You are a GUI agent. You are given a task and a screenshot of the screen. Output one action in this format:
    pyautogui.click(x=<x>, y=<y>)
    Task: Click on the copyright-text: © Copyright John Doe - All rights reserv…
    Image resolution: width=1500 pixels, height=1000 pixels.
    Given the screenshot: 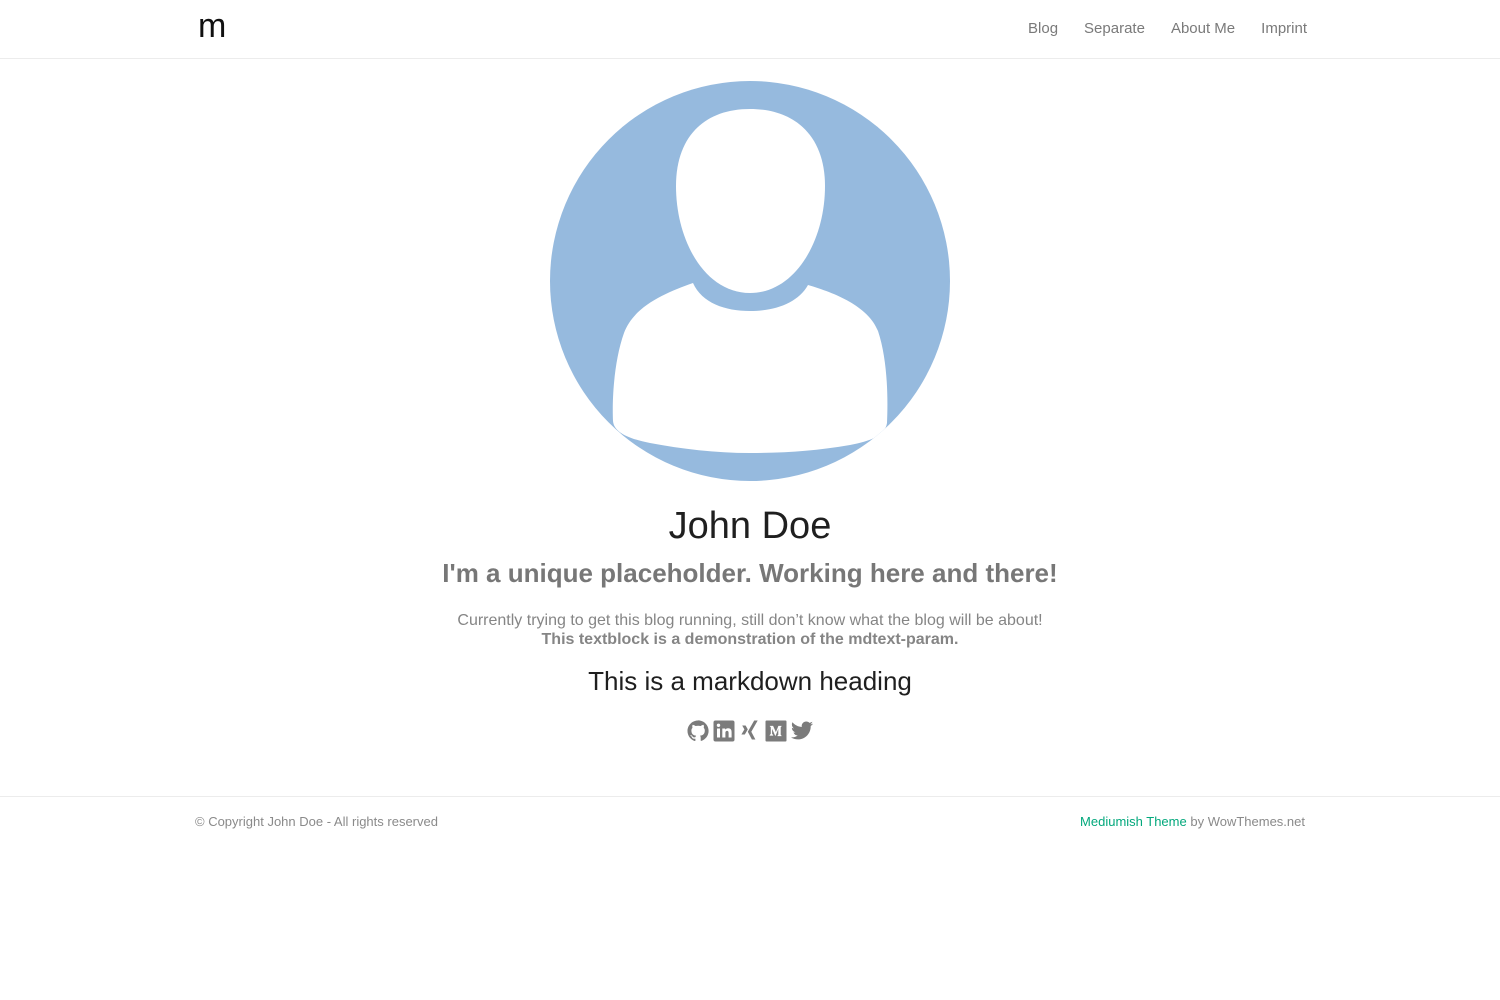 What is the action you would take?
    pyautogui.click(x=316, y=821)
    